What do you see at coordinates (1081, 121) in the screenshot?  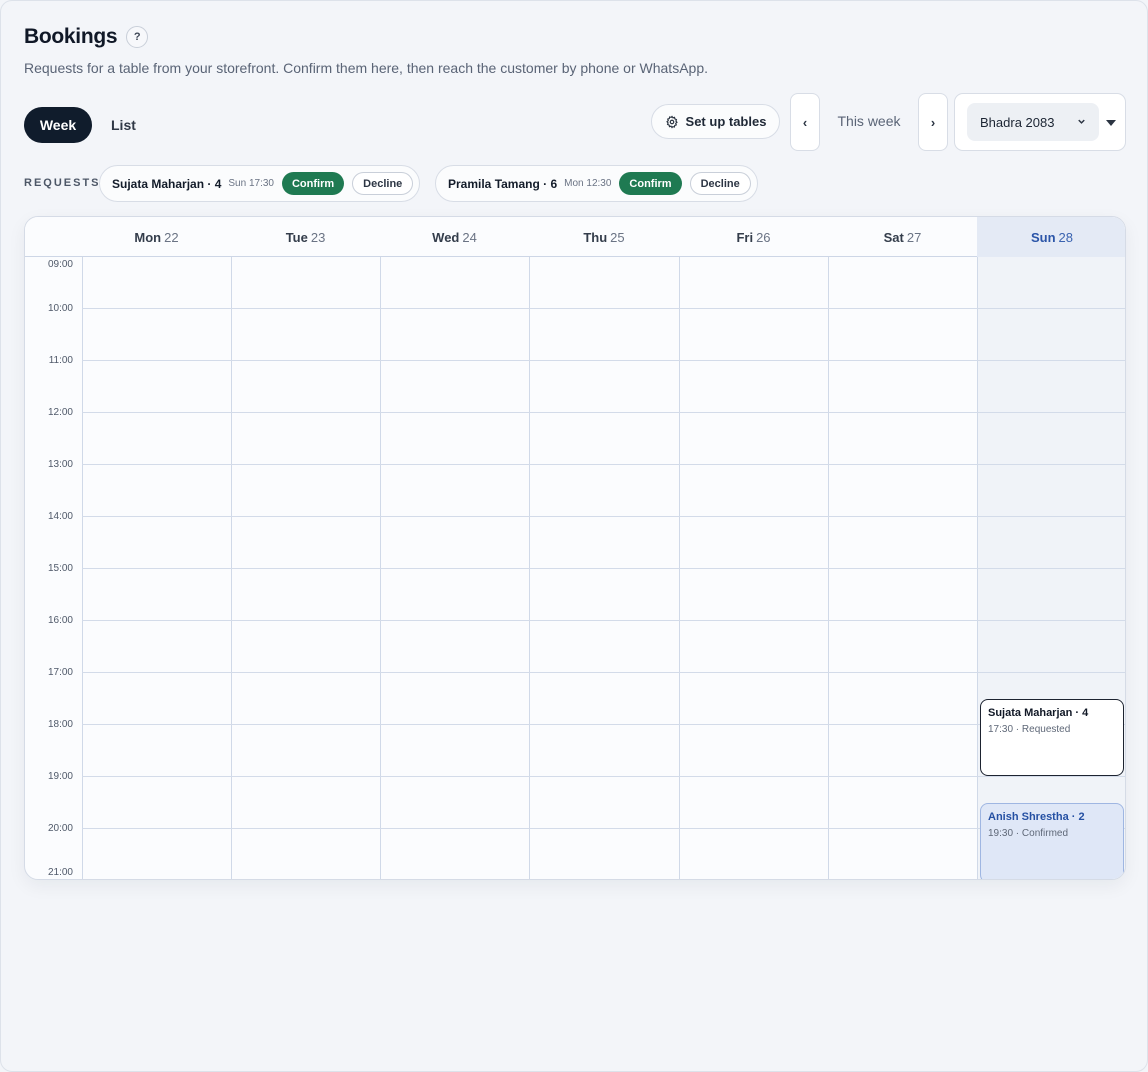 I see `chevron-down-icon` at bounding box center [1081, 121].